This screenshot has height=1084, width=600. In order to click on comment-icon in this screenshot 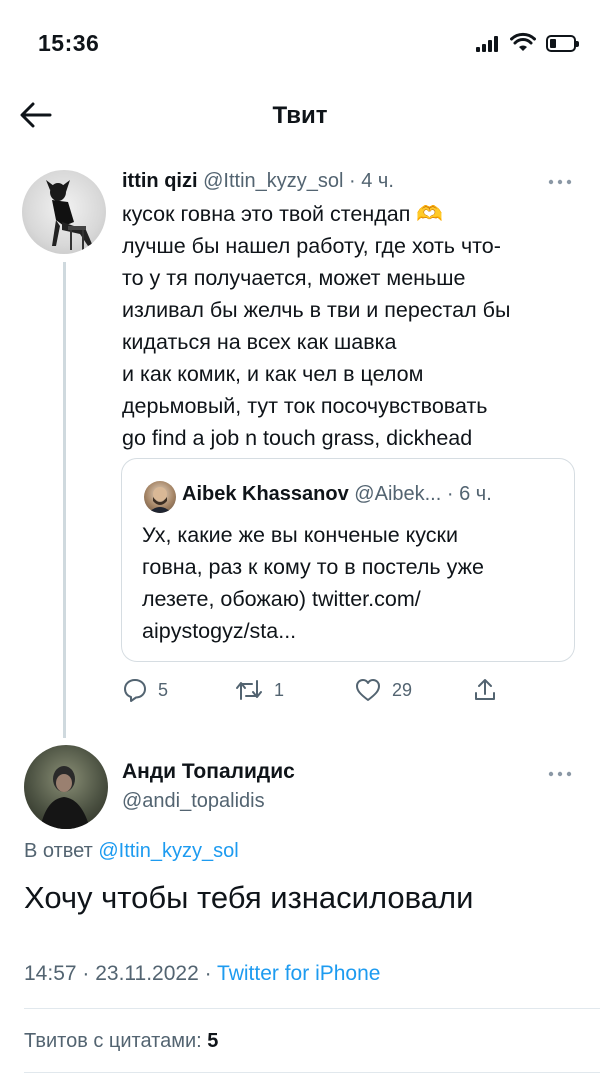, I will do `click(135, 690)`.